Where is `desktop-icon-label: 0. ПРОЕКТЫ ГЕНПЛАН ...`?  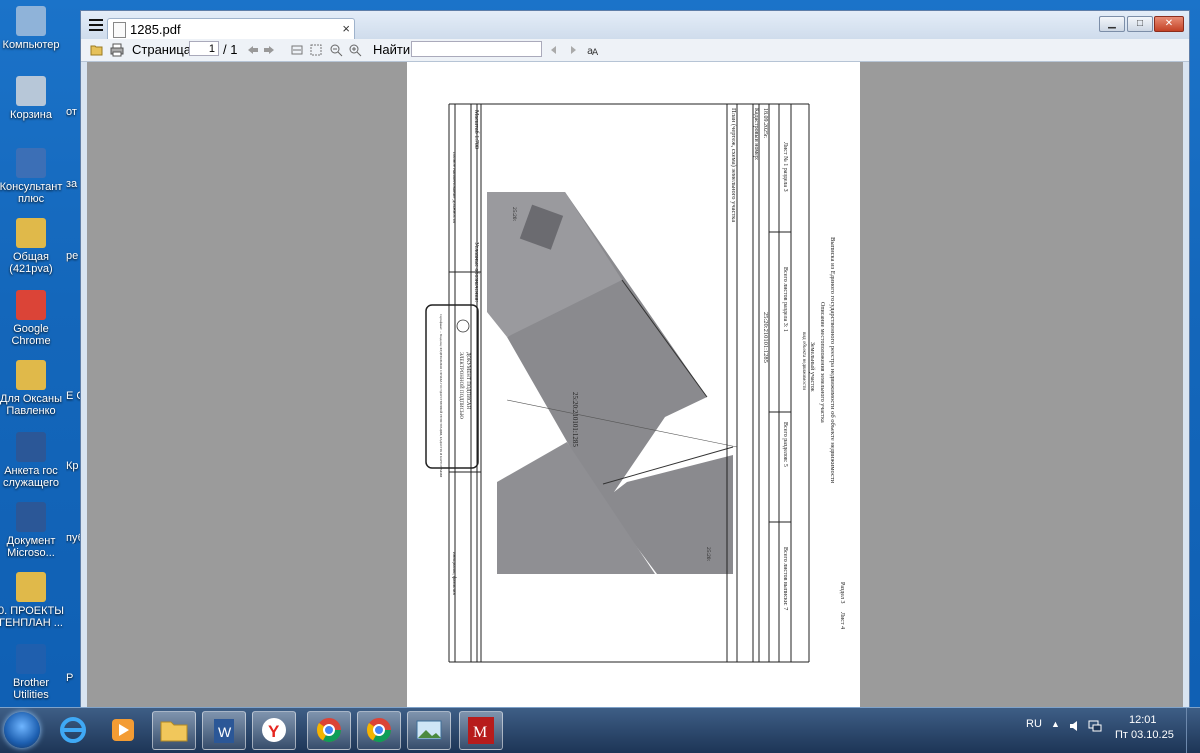
desktop-icon-label: 0. ПРОЕКТЫ ГЕНПЛАН ... is located at coordinates (32, 617).